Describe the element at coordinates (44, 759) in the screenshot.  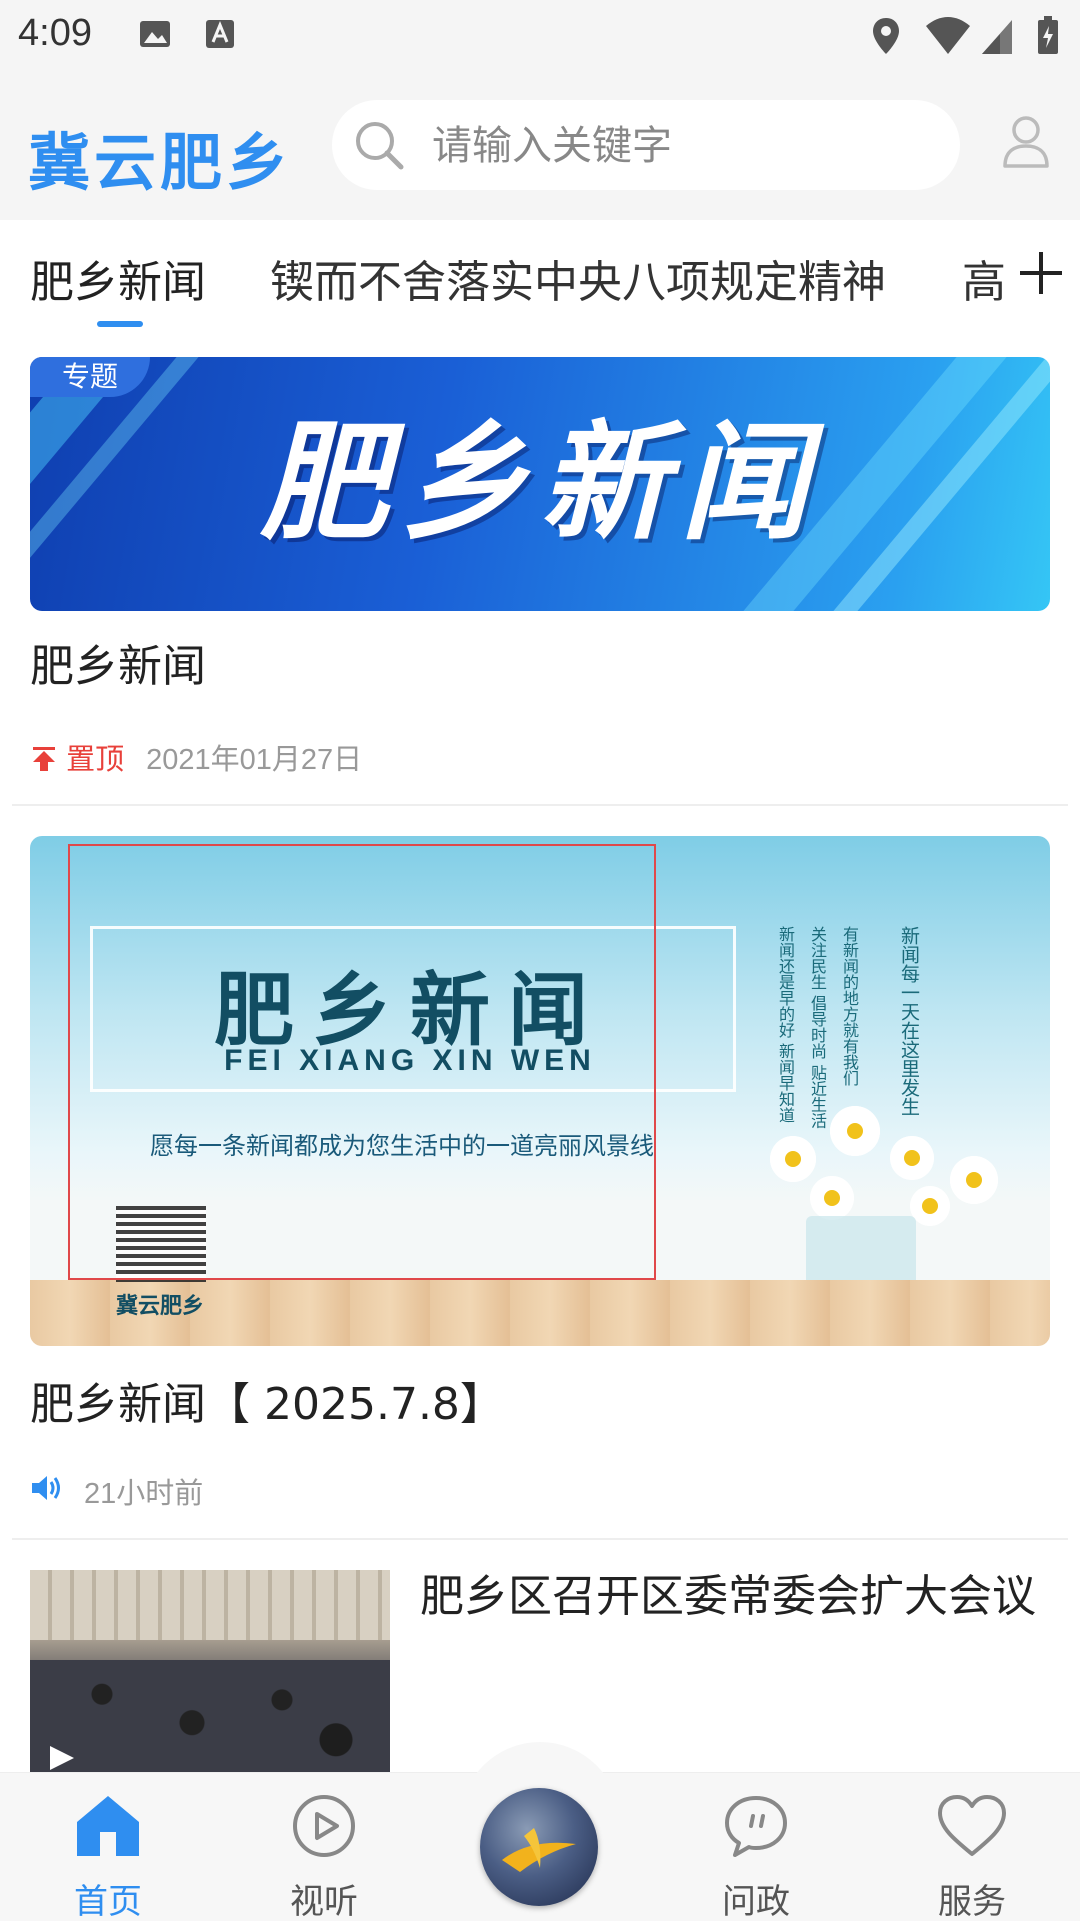
I see `pin-top-icon` at that location.